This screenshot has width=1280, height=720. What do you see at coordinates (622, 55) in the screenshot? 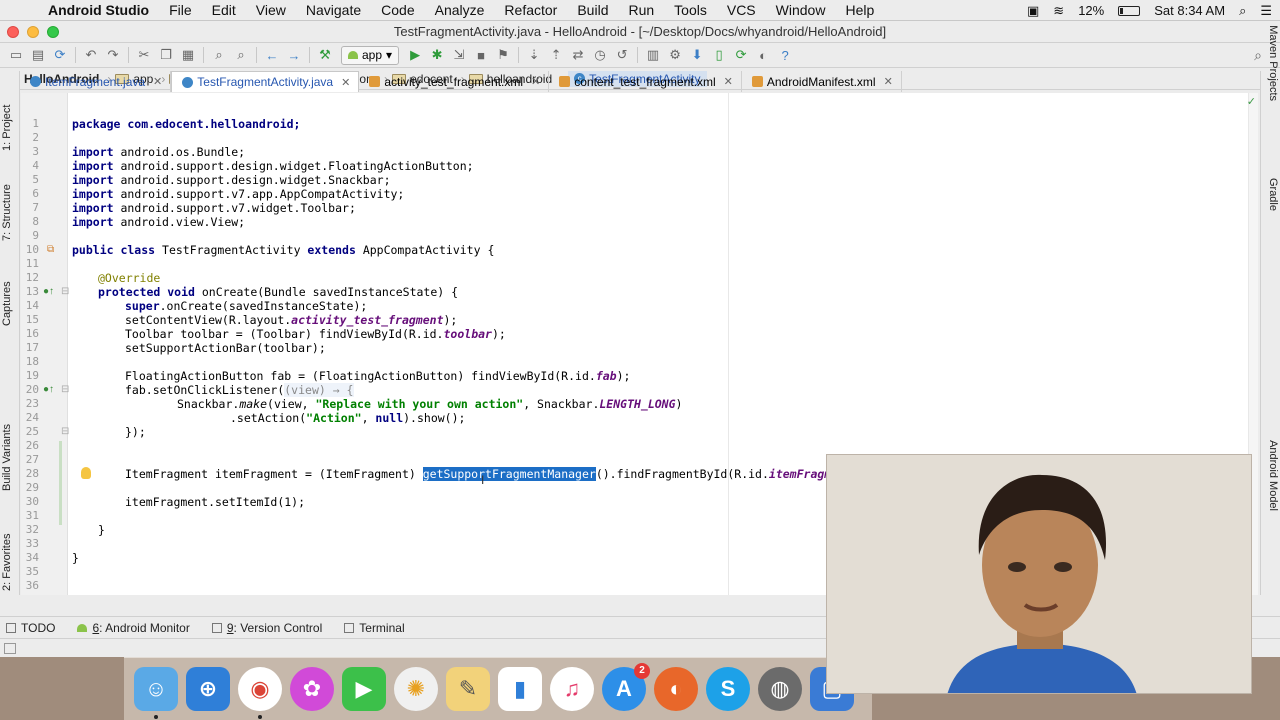
I see `vcs-revert-icon: ↺` at bounding box center [622, 55].